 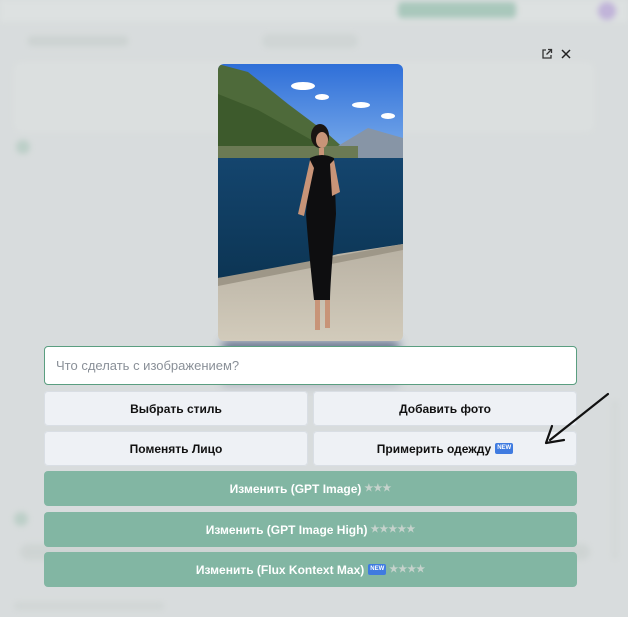 What do you see at coordinates (286, 529) in the screenshot?
I see `edit-gpt-image-high-label: Изменить (GPT Image High)` at bounding box center [286, 529].